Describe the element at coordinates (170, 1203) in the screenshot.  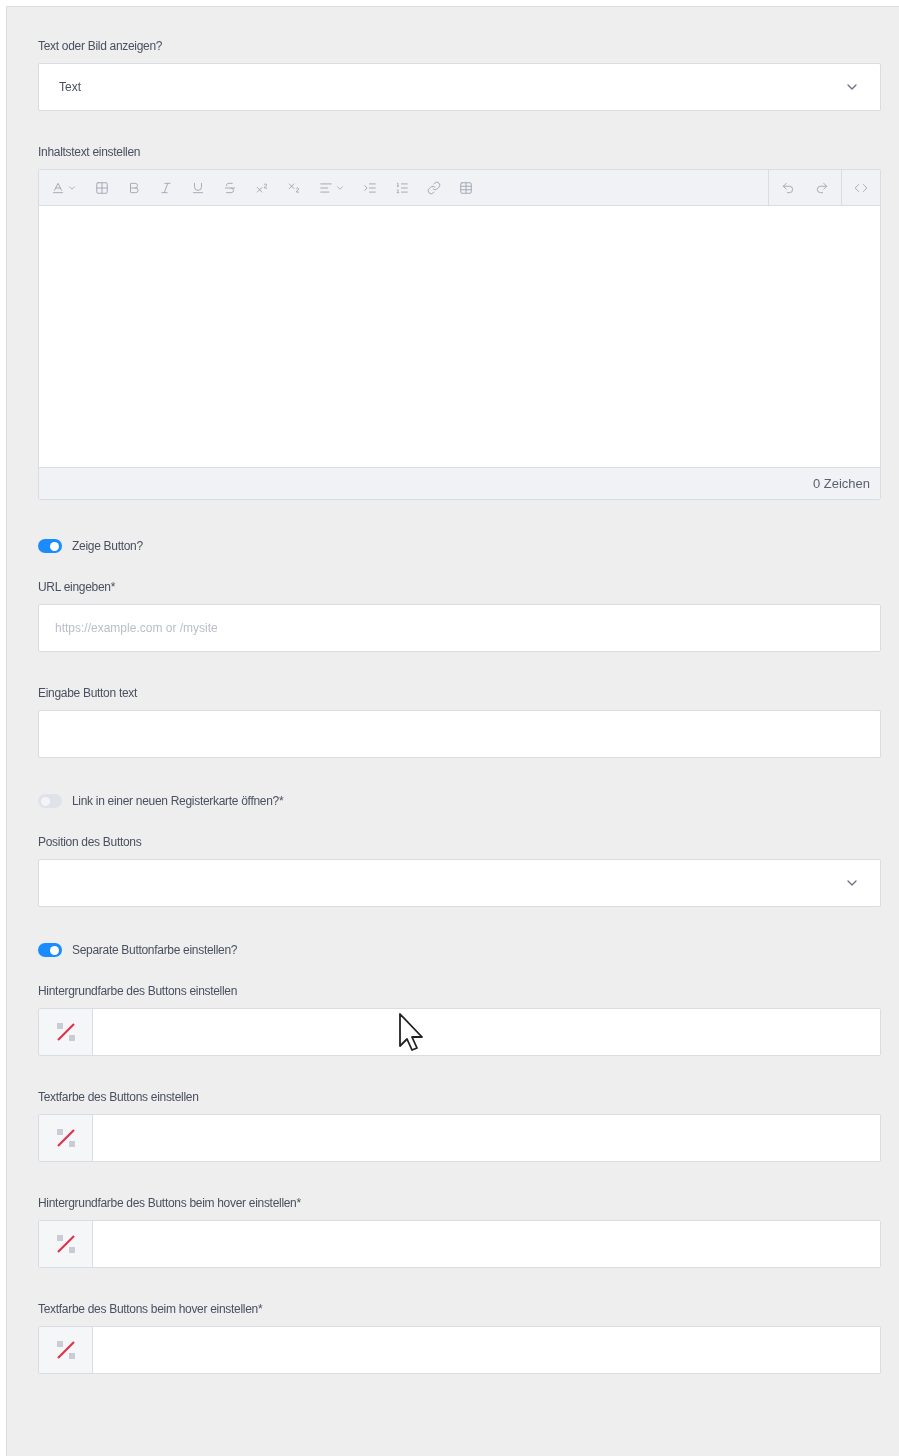
I see `field-label: Hintergrundfarbe des Buttons beim hover einstellen*` at that location.